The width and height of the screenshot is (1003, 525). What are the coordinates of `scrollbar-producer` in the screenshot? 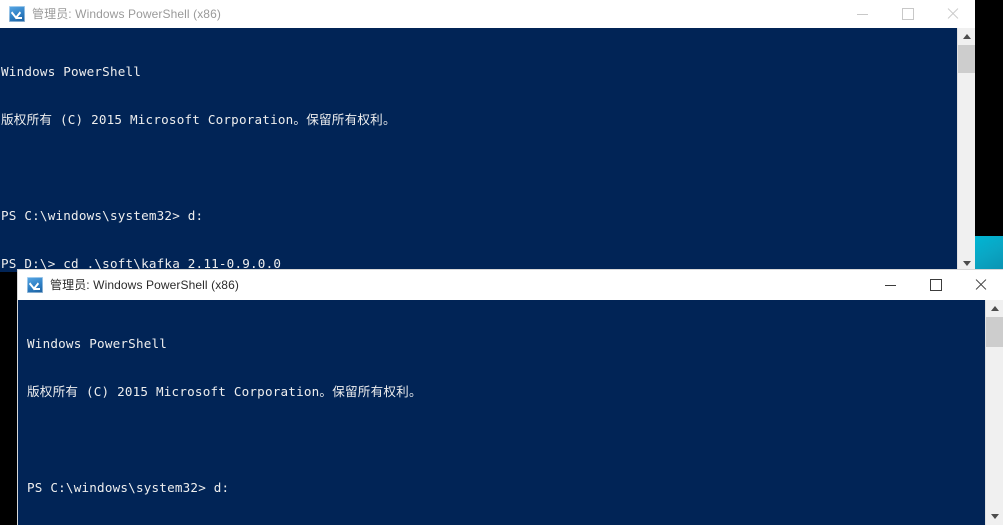 It's located at (994, 412).